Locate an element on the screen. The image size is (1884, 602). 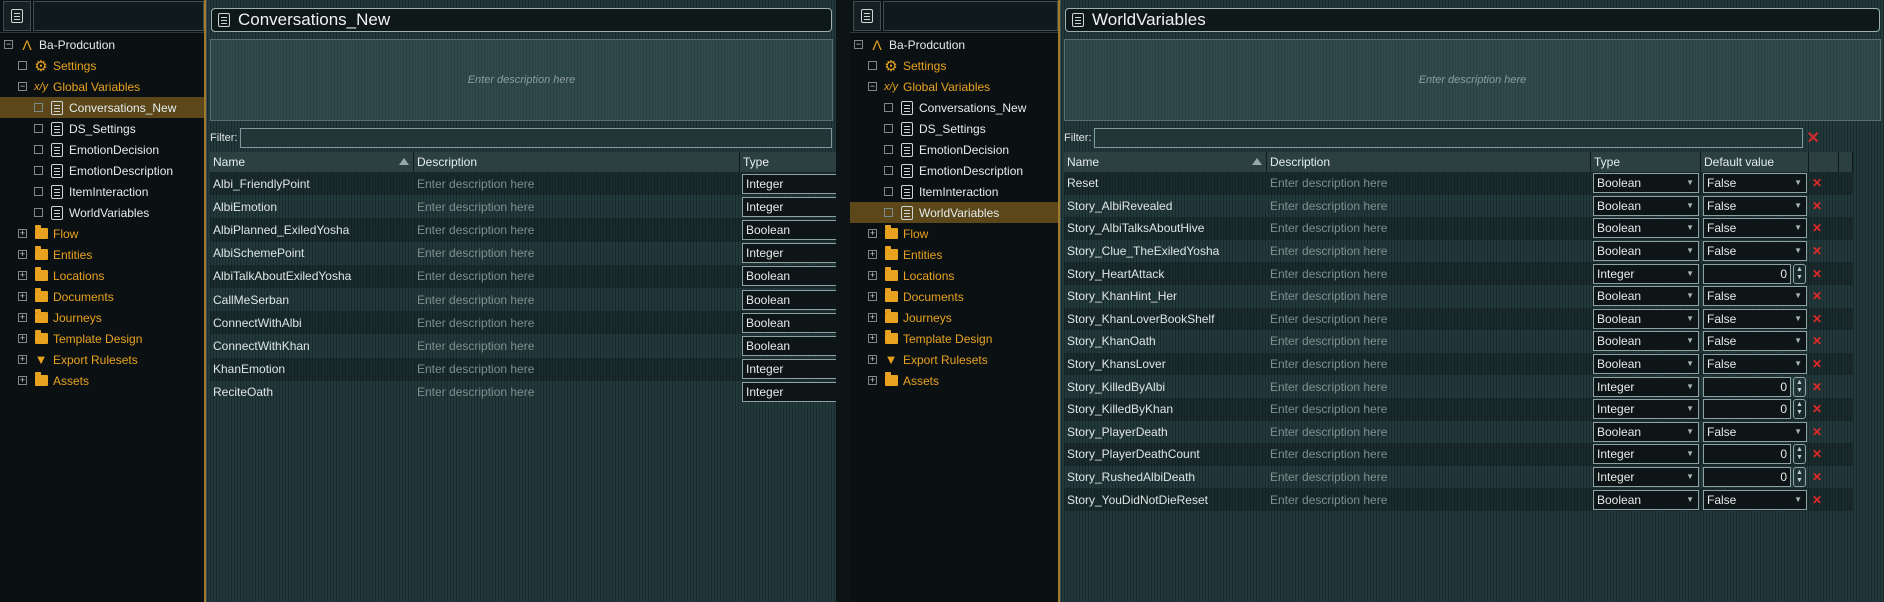
variable-name: Story_KhanHint_Her is located at coordinates (1165, 296).